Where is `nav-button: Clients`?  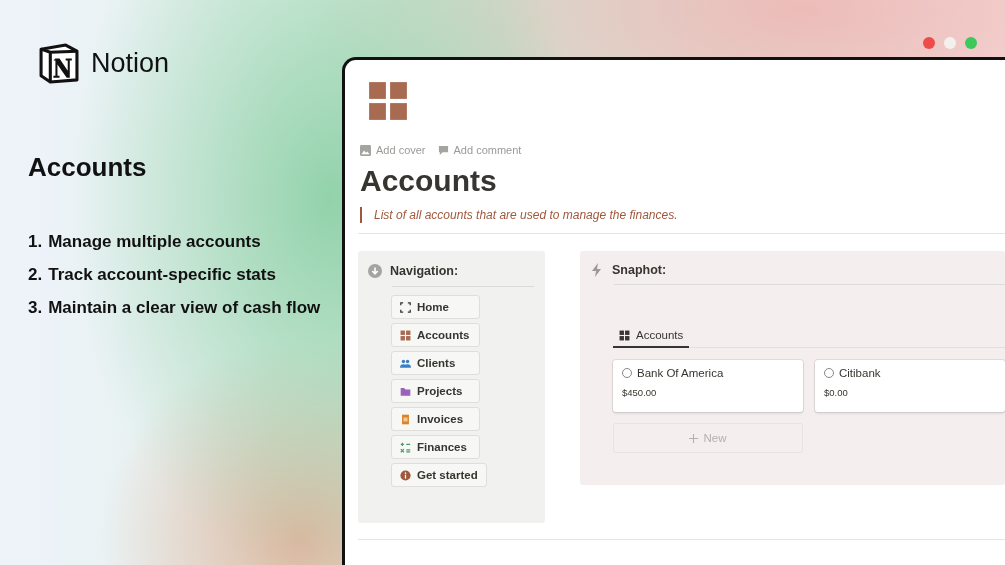 nav-button: Clients is located at coordinates (435, 363).